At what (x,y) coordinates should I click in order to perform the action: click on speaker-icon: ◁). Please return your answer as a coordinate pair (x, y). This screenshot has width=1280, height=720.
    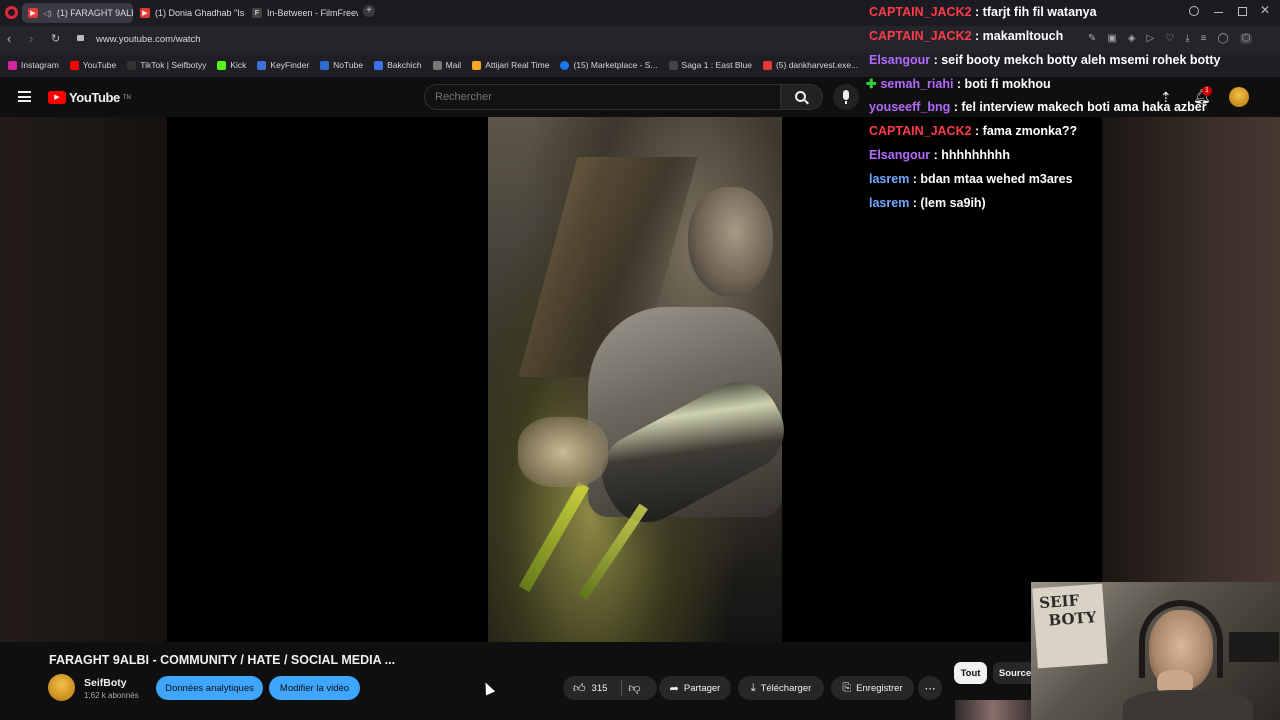
    Looking at the image, I should click on (47, 13).